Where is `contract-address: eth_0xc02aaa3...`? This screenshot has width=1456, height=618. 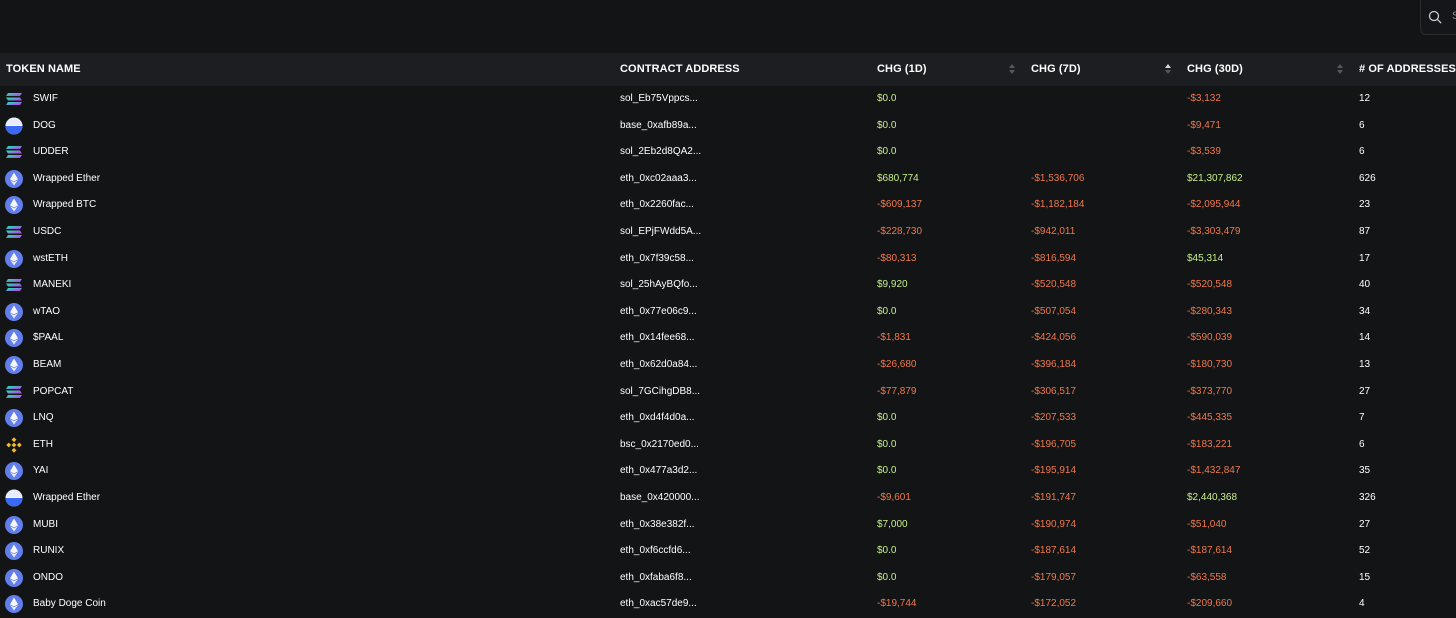
contract-address: eth_0xc02aaa3... is located at coordinates (658, 178).